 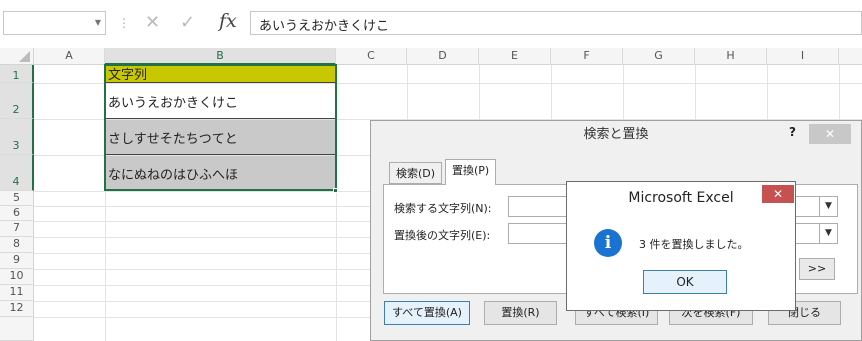 What do you see at coordinates (587, 56) in the screenshot?
I see `column-header-f: F` at bounding box center [587, 56].